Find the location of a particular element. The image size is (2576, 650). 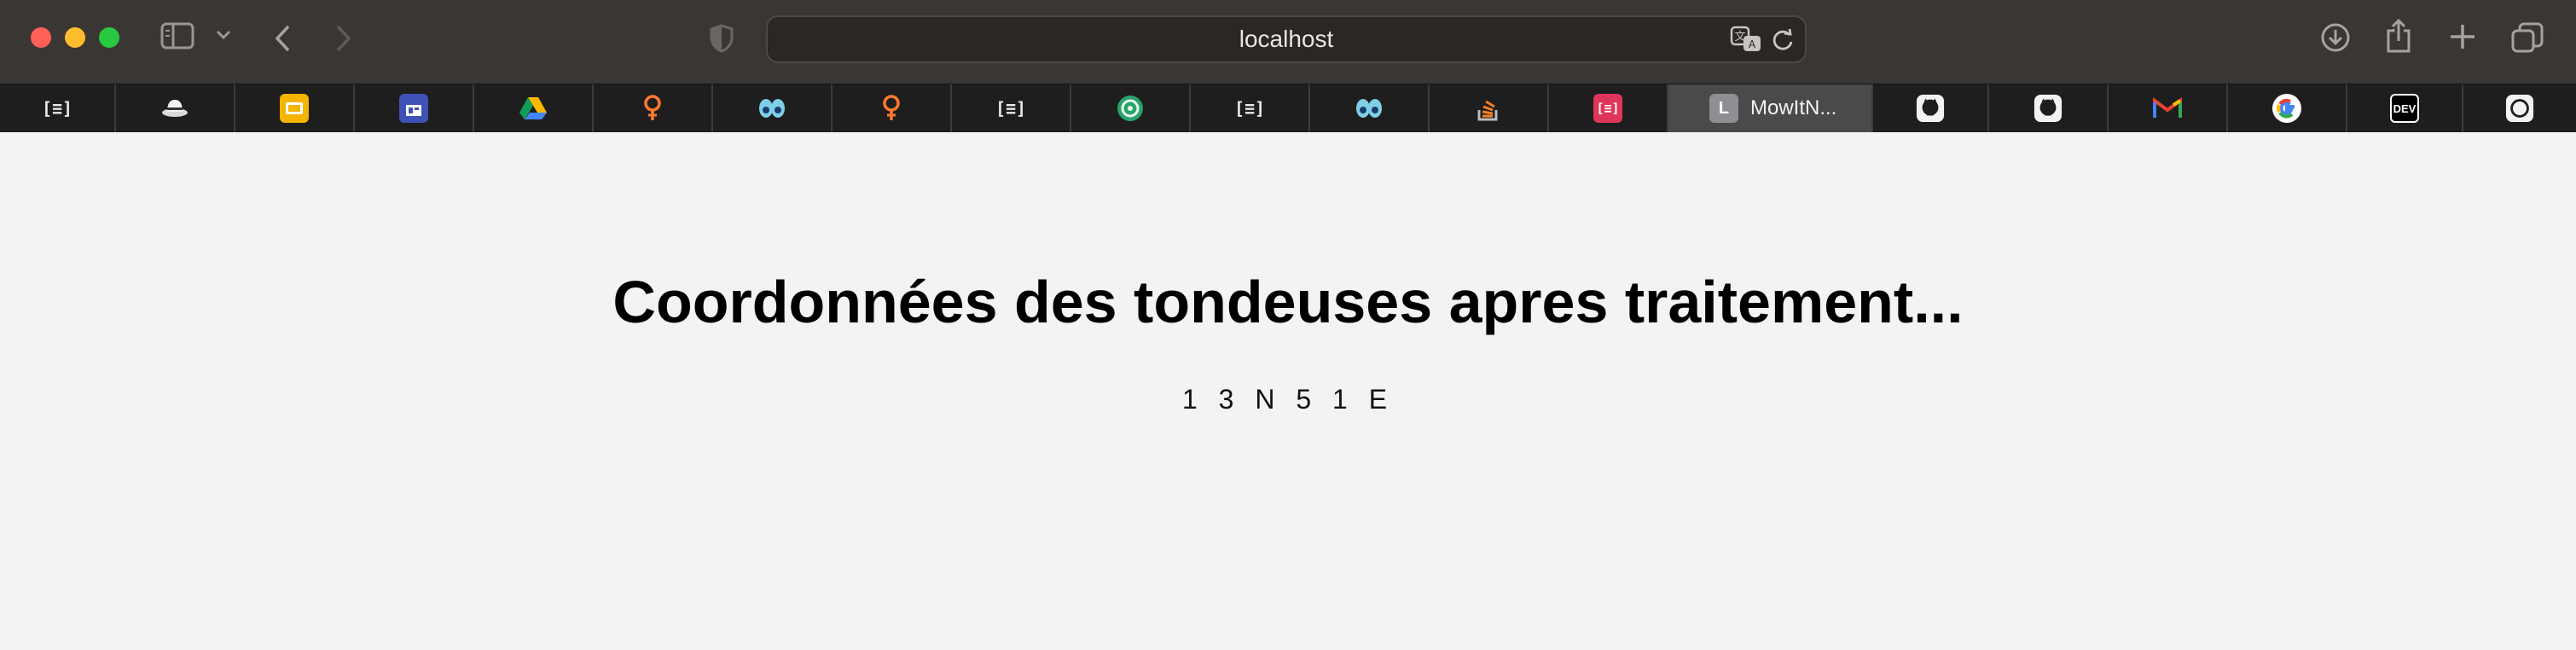

downloads-icon is located at coordinates (2335, 37).